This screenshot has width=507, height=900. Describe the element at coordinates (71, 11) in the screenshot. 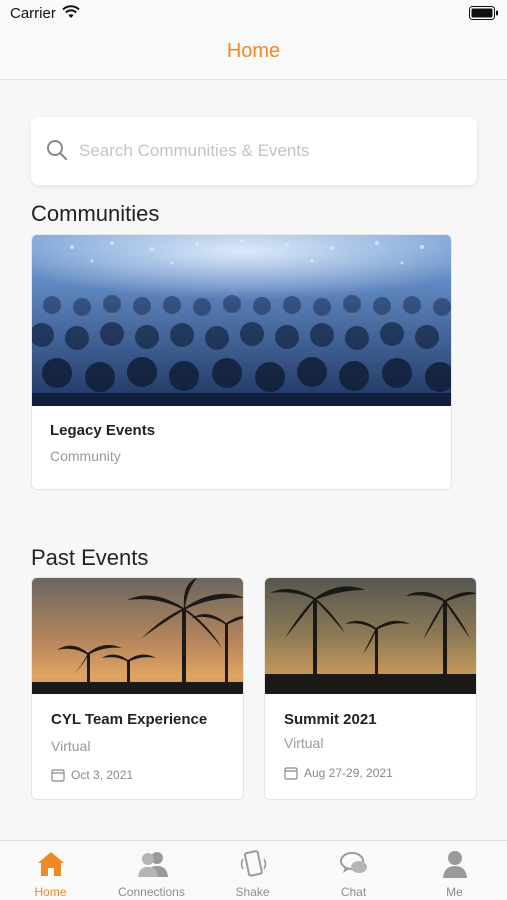

I see `wifi-icon` at that location.